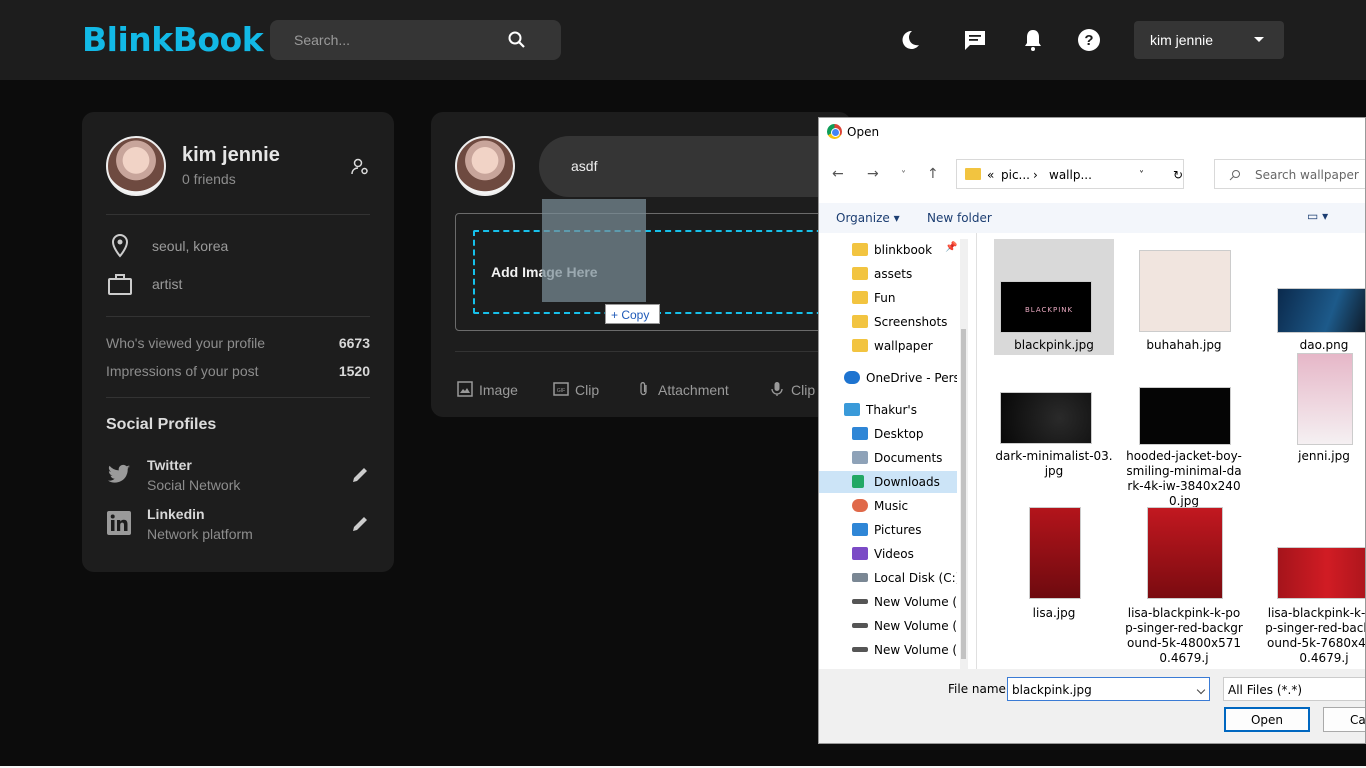  What do you see at coordinates (852, 377) in the screenshot?
I see `cloud-icon` at bounding box center [852, 377].